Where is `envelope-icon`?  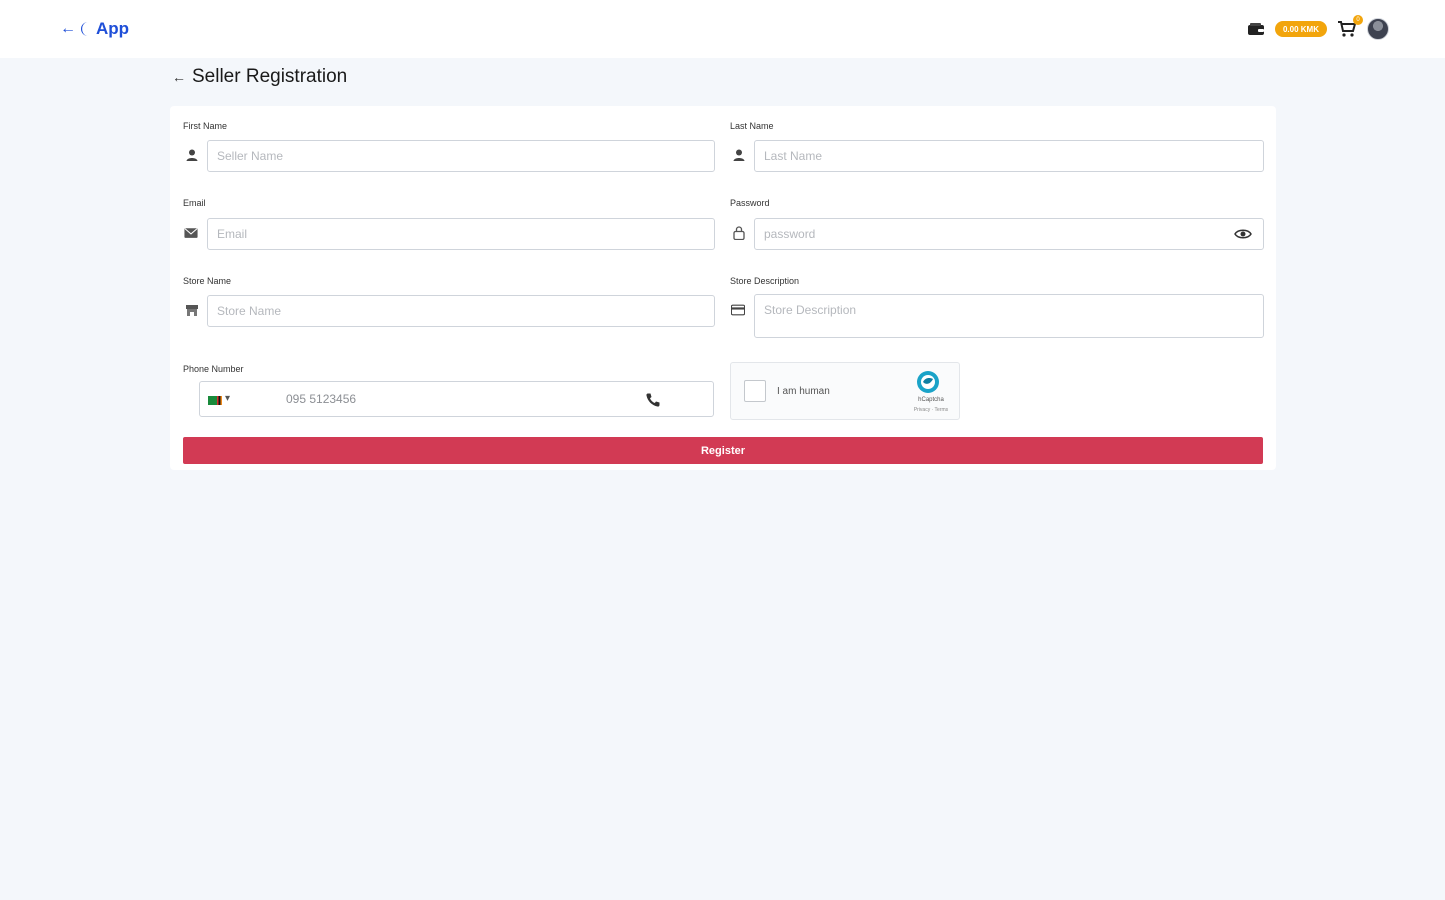 envelope-icon is located at coordinates (191, 233).